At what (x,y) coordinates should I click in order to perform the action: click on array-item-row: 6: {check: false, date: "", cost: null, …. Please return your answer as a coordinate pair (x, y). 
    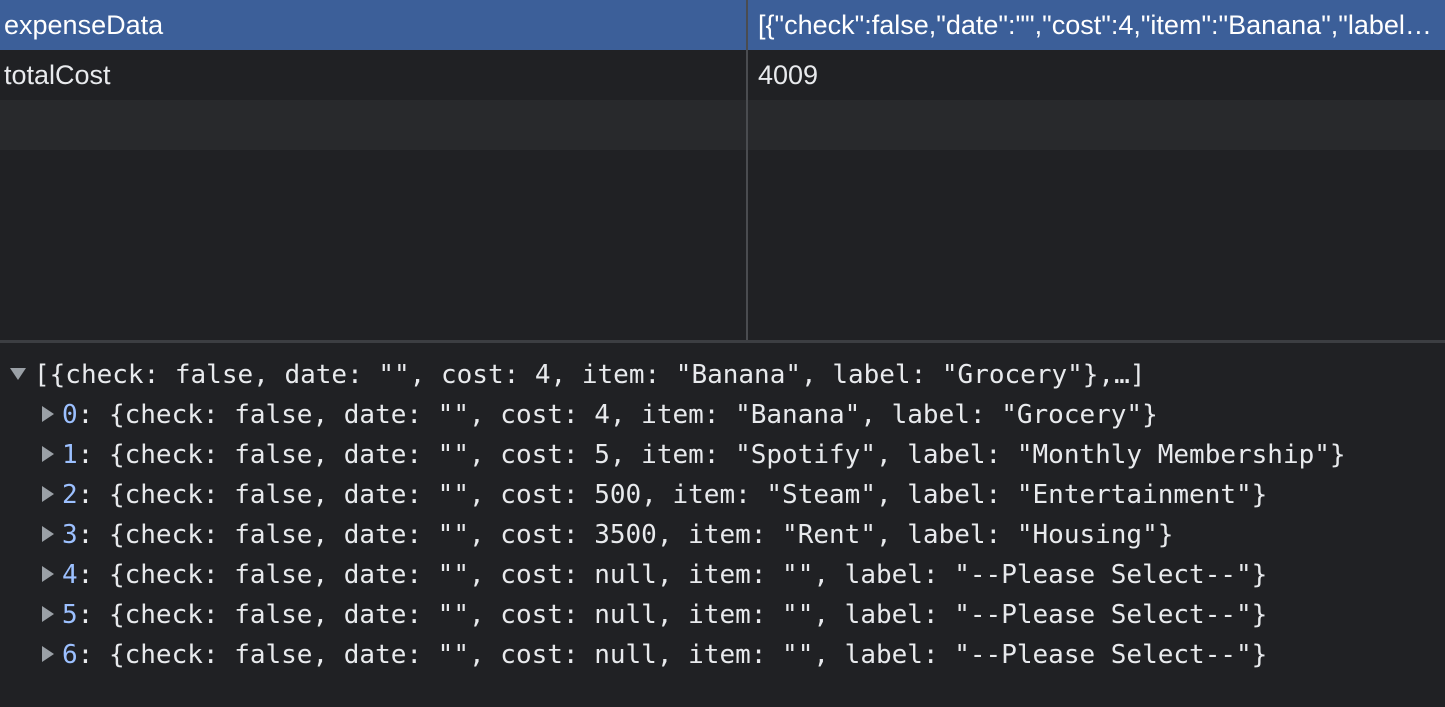
    Looking at the image, I should click on (654, 655).